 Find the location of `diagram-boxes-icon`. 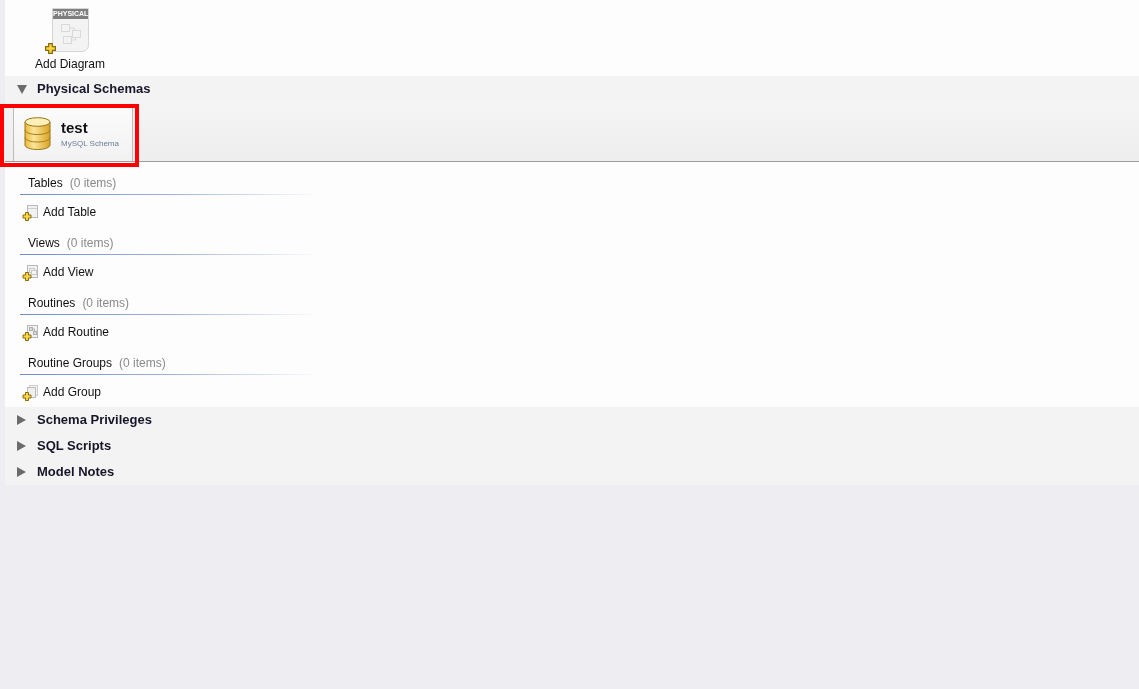

diagram-boxes-icon is located at coordinates (70, 34).